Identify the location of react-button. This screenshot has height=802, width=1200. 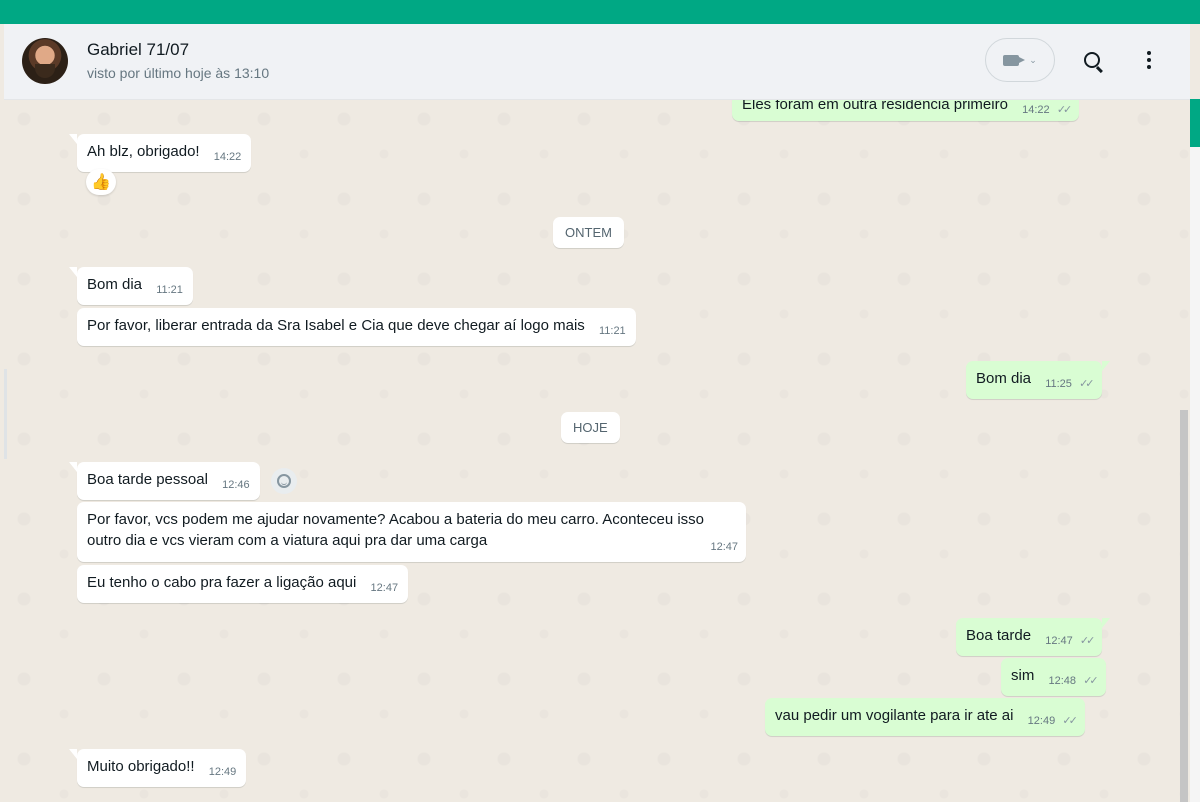
(284, 481).